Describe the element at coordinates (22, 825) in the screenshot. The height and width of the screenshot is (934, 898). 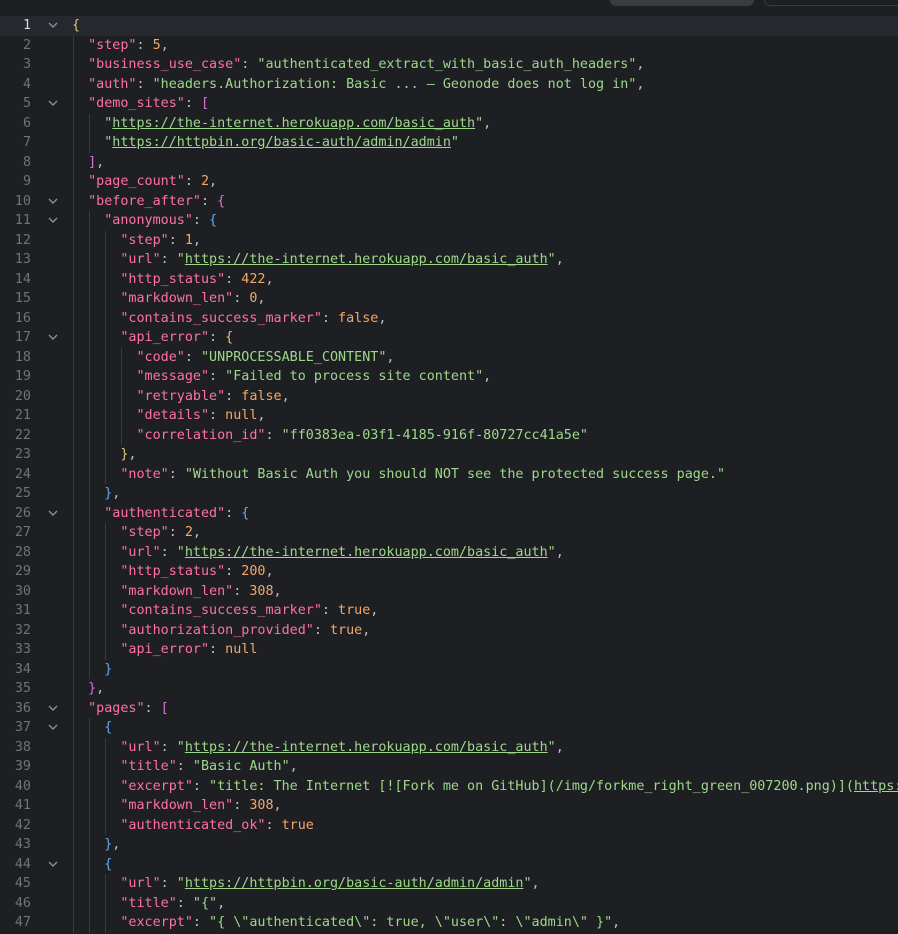
I see `line-number: 42` at that location.